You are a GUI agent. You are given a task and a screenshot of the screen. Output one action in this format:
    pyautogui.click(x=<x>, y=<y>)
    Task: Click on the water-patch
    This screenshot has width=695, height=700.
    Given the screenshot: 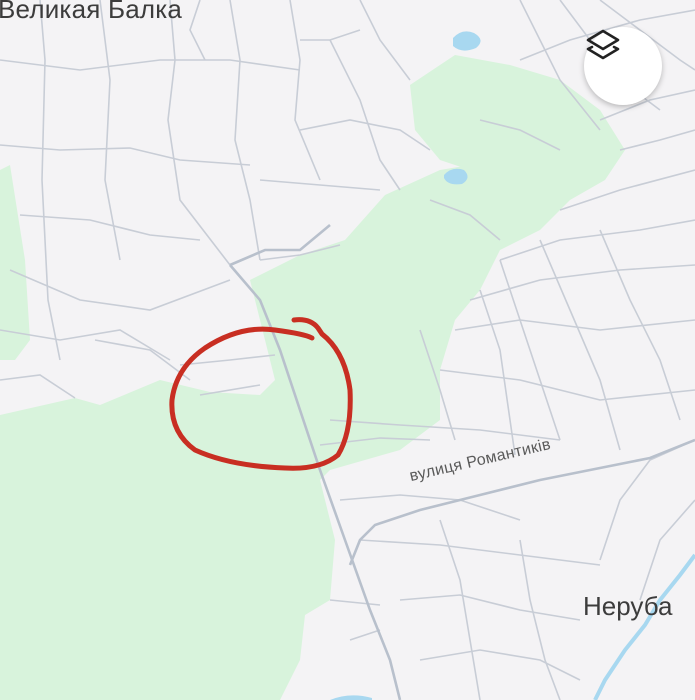 What is the action you would take?
    pyautogui.click(x=351, y=697)
    